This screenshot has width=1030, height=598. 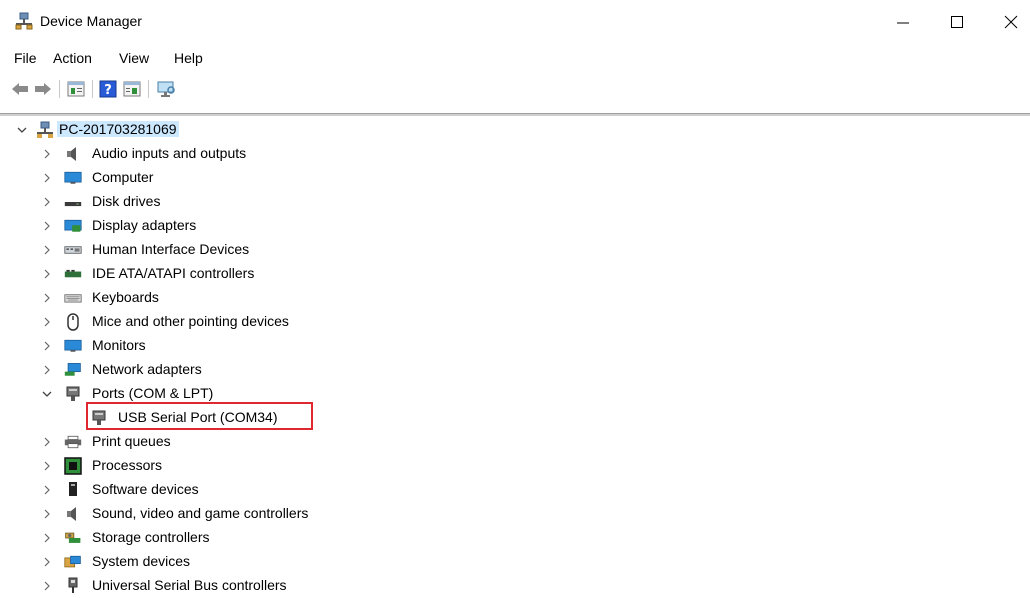 What do you see at coordinates (515, 58) in the screenshot?
I see `menu-bar: File Action View Help` at bounding box center [515, 58].